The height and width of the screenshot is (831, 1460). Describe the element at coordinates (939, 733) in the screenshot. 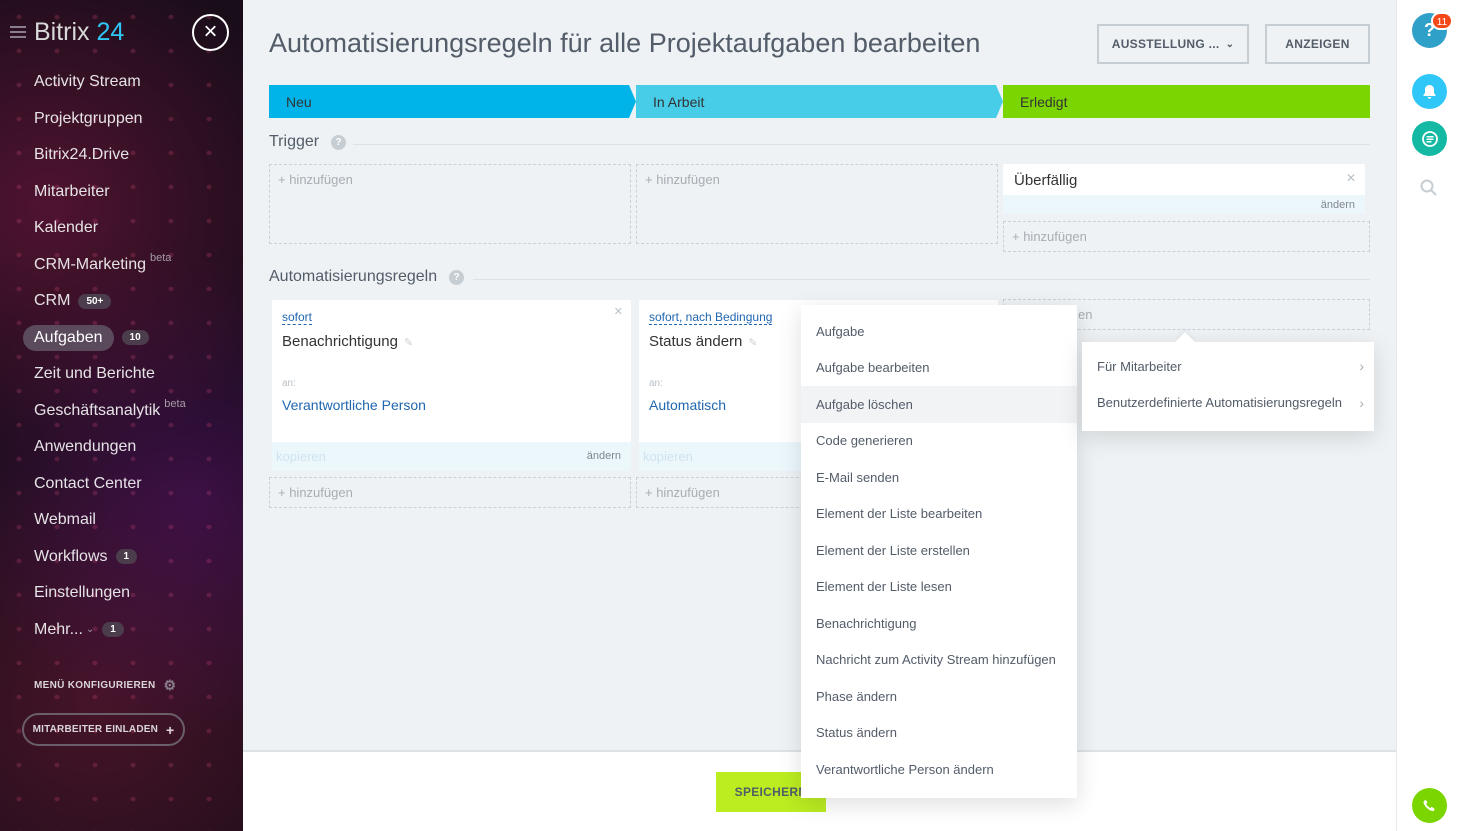

I see `menu-item-status-aendern: Status ändern` at that location.